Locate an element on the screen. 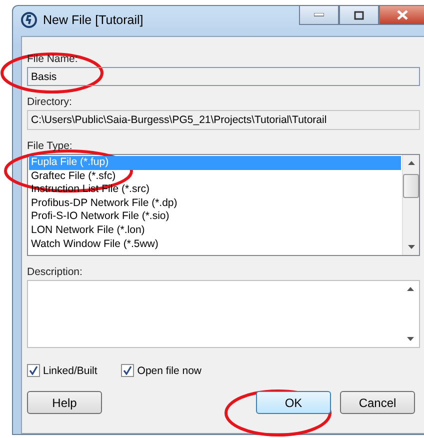  close-icon is located at coordinates (402, 15).